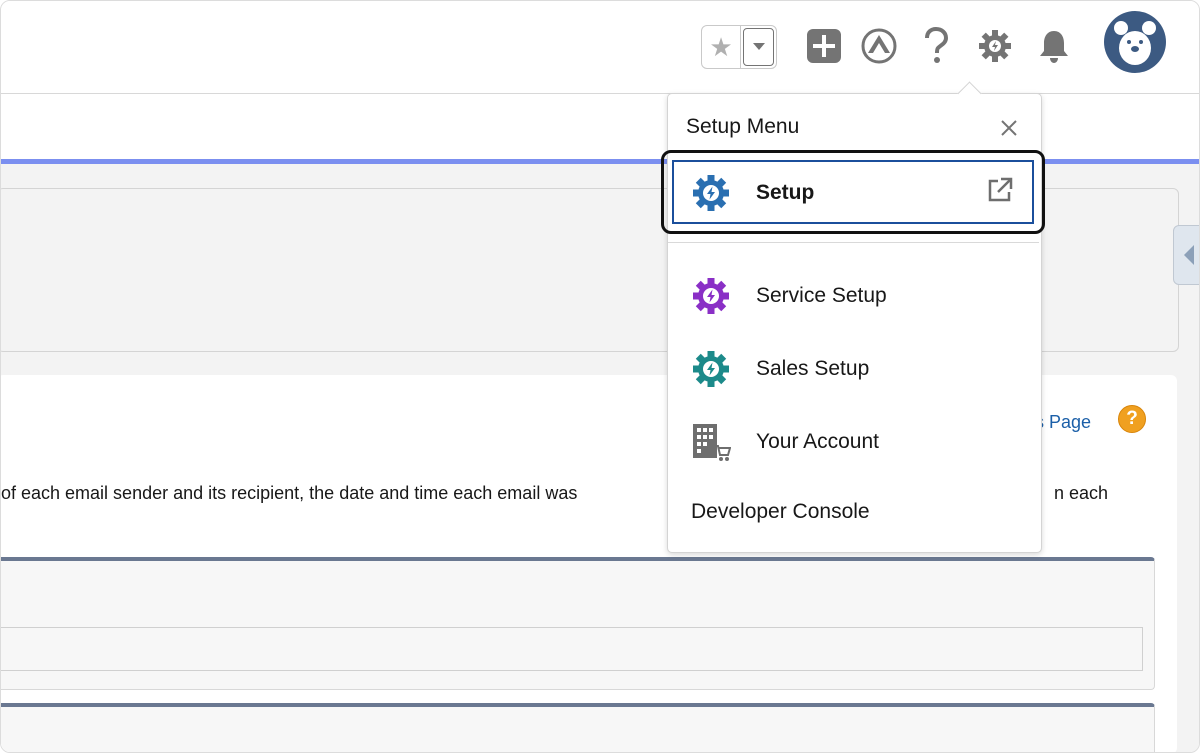  What do you see at coordinates (785, 192) in the screenshot?
I see `menu-item-label: Setup` at bounding box center [785, 192].